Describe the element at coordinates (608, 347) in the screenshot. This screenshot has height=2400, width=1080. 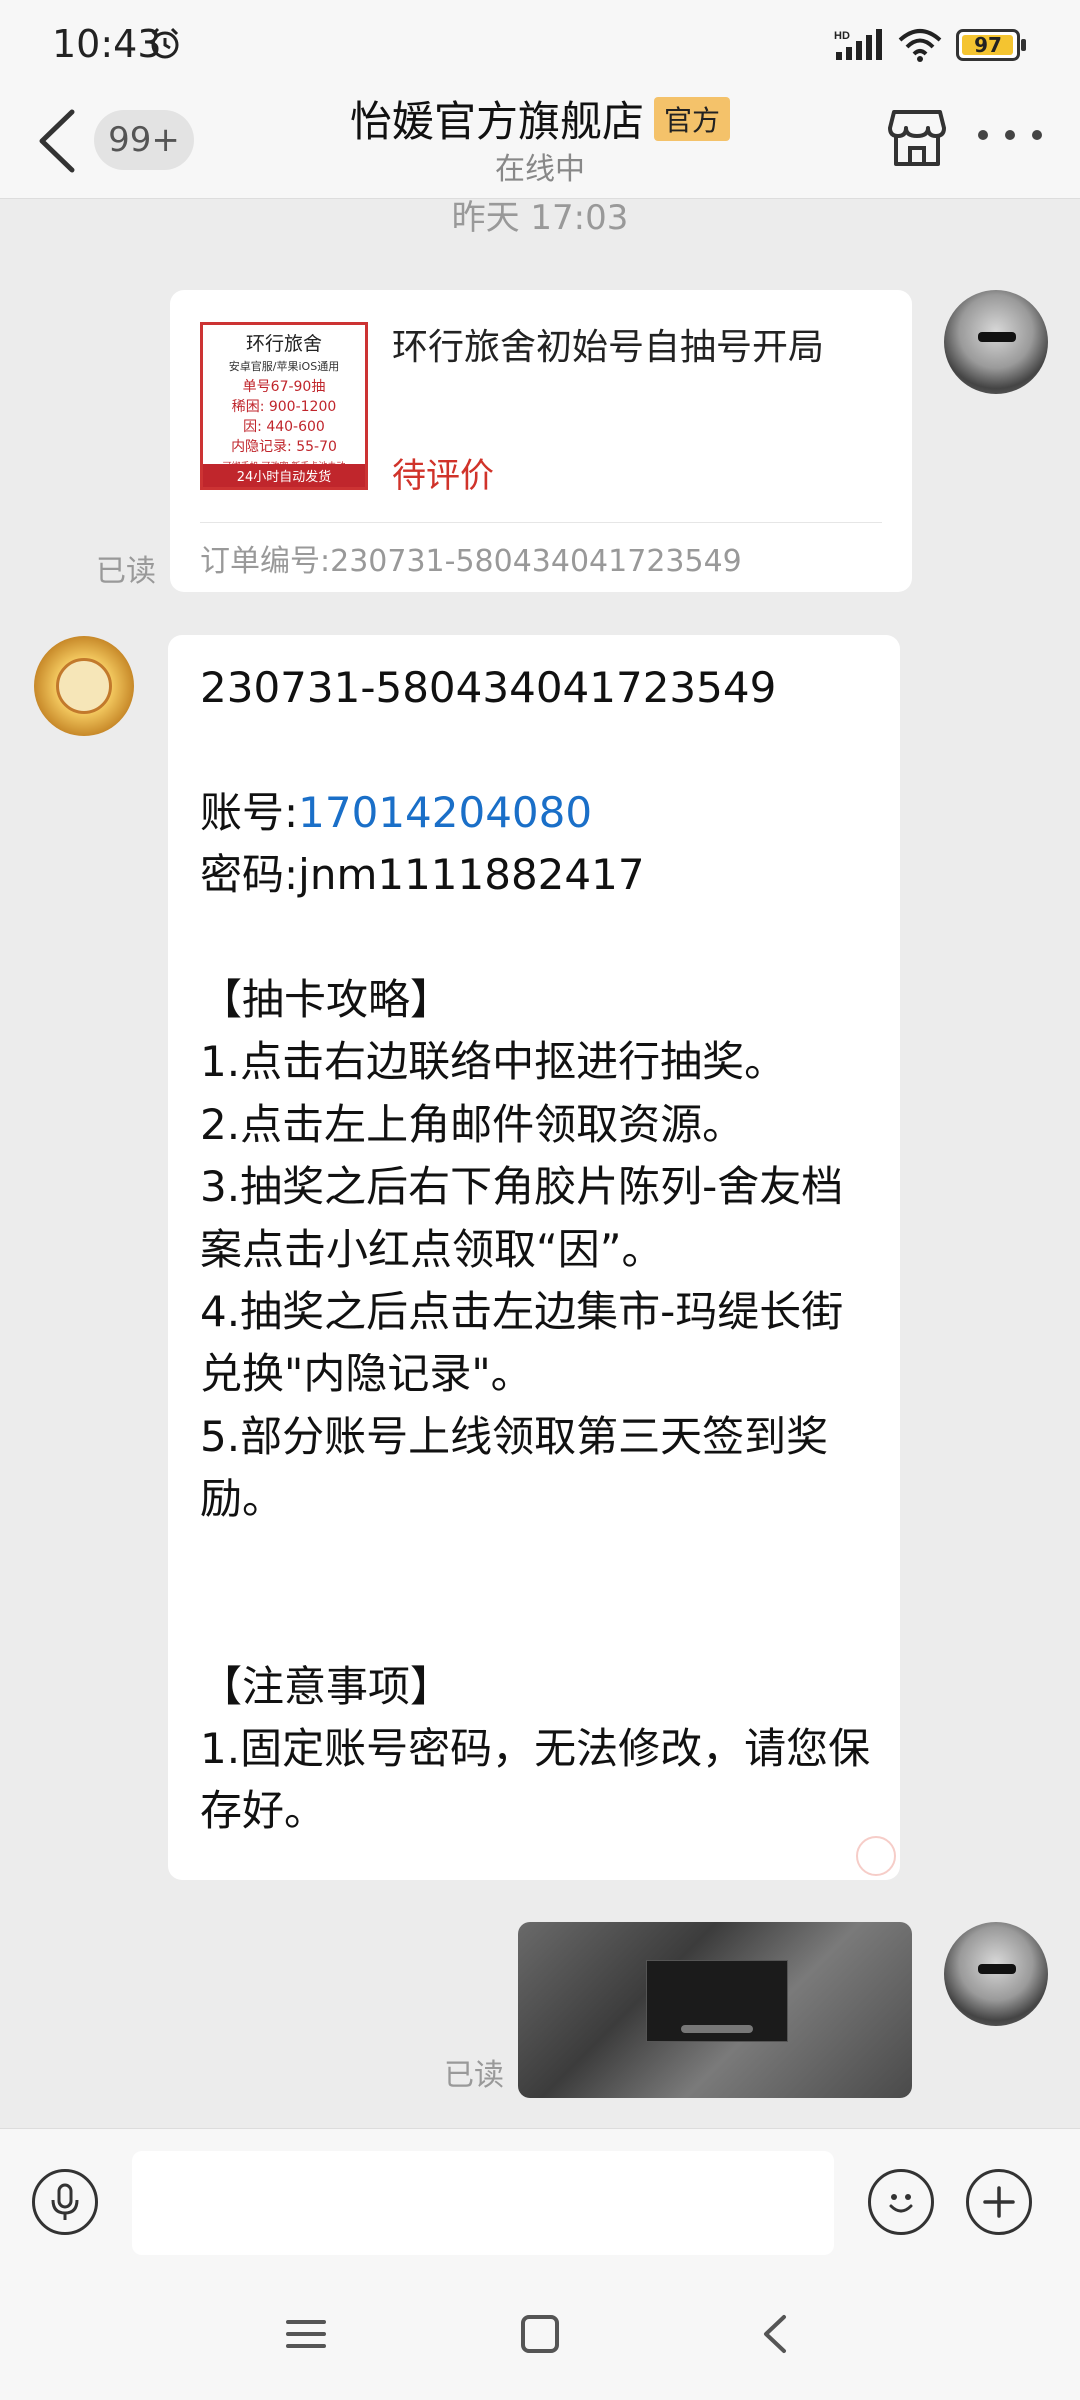
I see `product-title: 环行旅舍初始号自抽号开局` at that location.